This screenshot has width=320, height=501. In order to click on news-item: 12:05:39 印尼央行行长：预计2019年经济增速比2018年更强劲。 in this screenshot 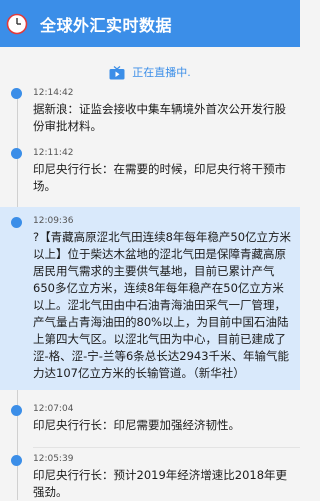, I will do `click(150, 476)`.